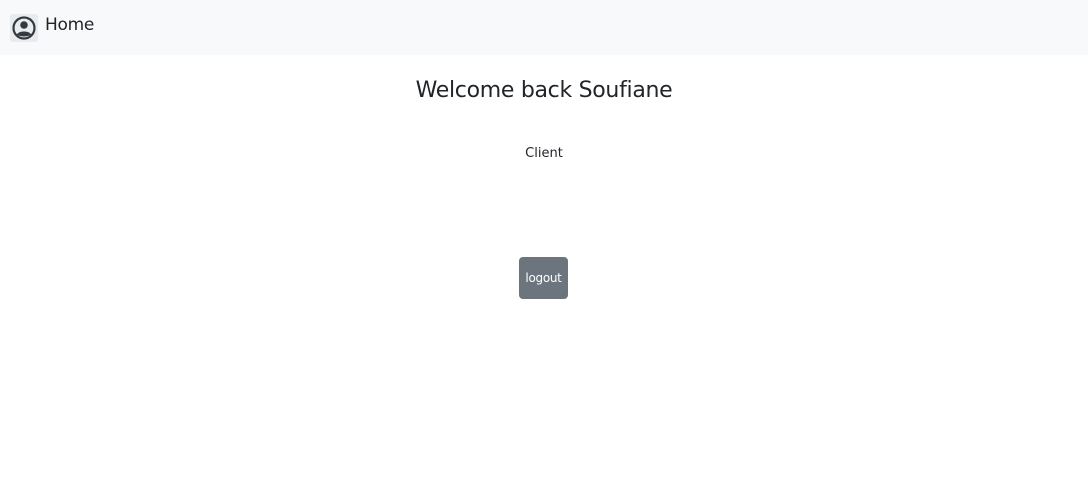 Image resolution: width=1088 pixels, height=503 pixels. I want to click on top-navbar: Home, so click(544, 27).